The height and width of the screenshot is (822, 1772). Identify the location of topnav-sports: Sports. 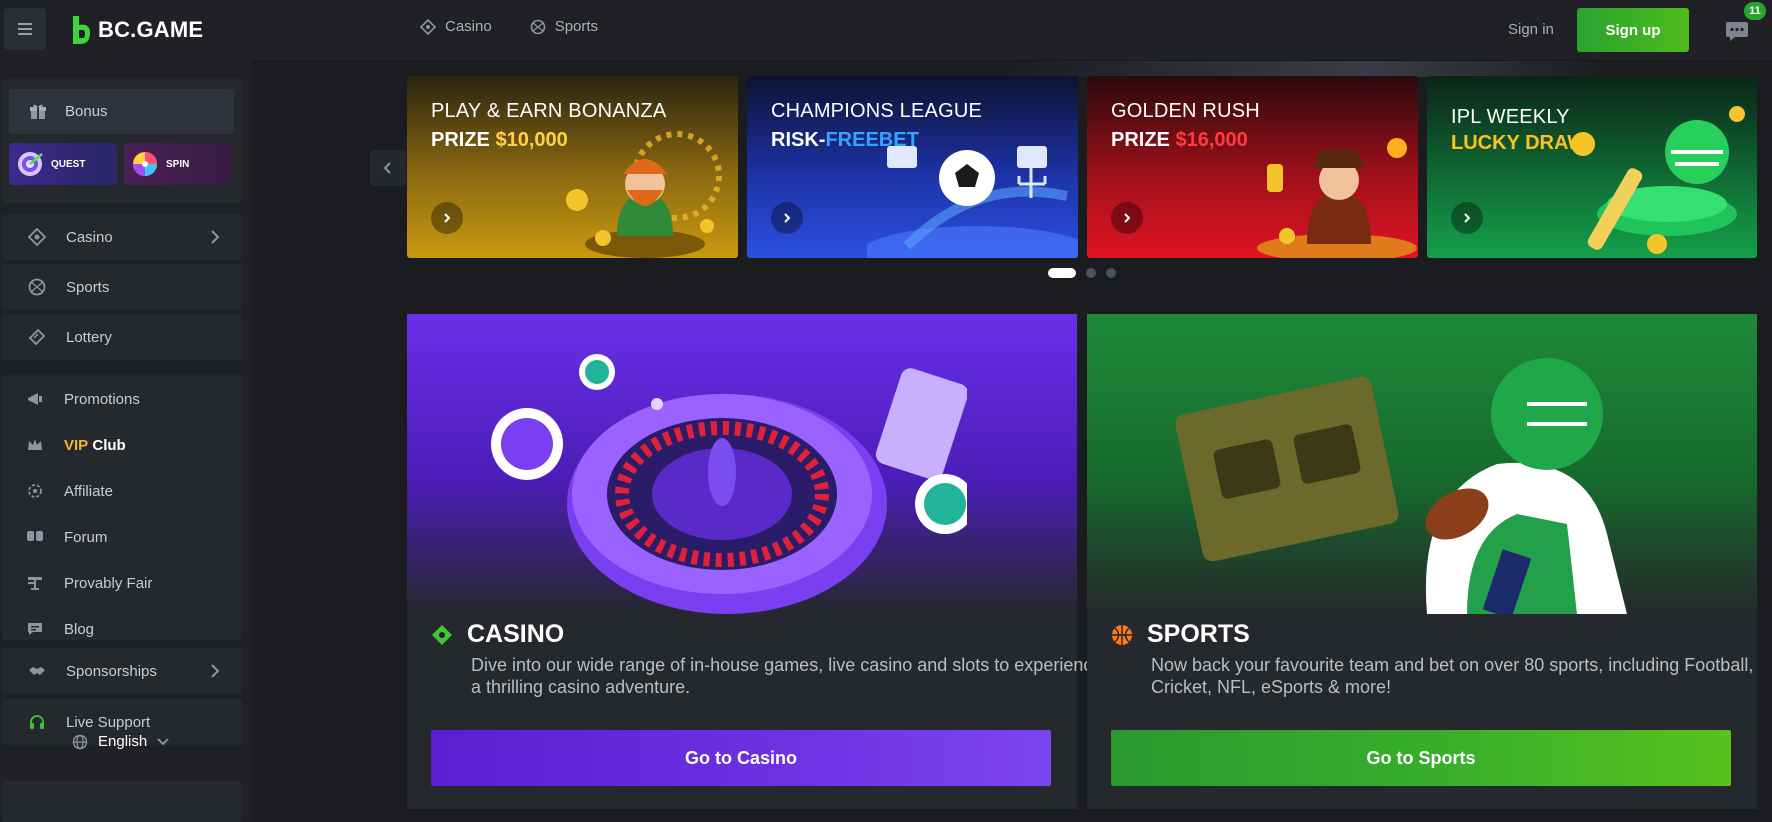
(564, 26).